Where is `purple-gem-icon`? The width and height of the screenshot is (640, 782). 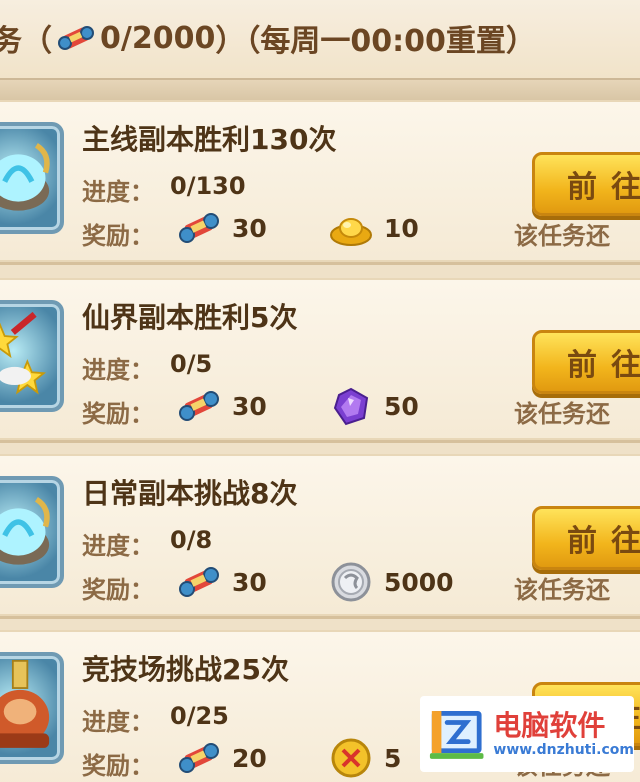 purple-gem-icon is located at coordinates (351, 406).